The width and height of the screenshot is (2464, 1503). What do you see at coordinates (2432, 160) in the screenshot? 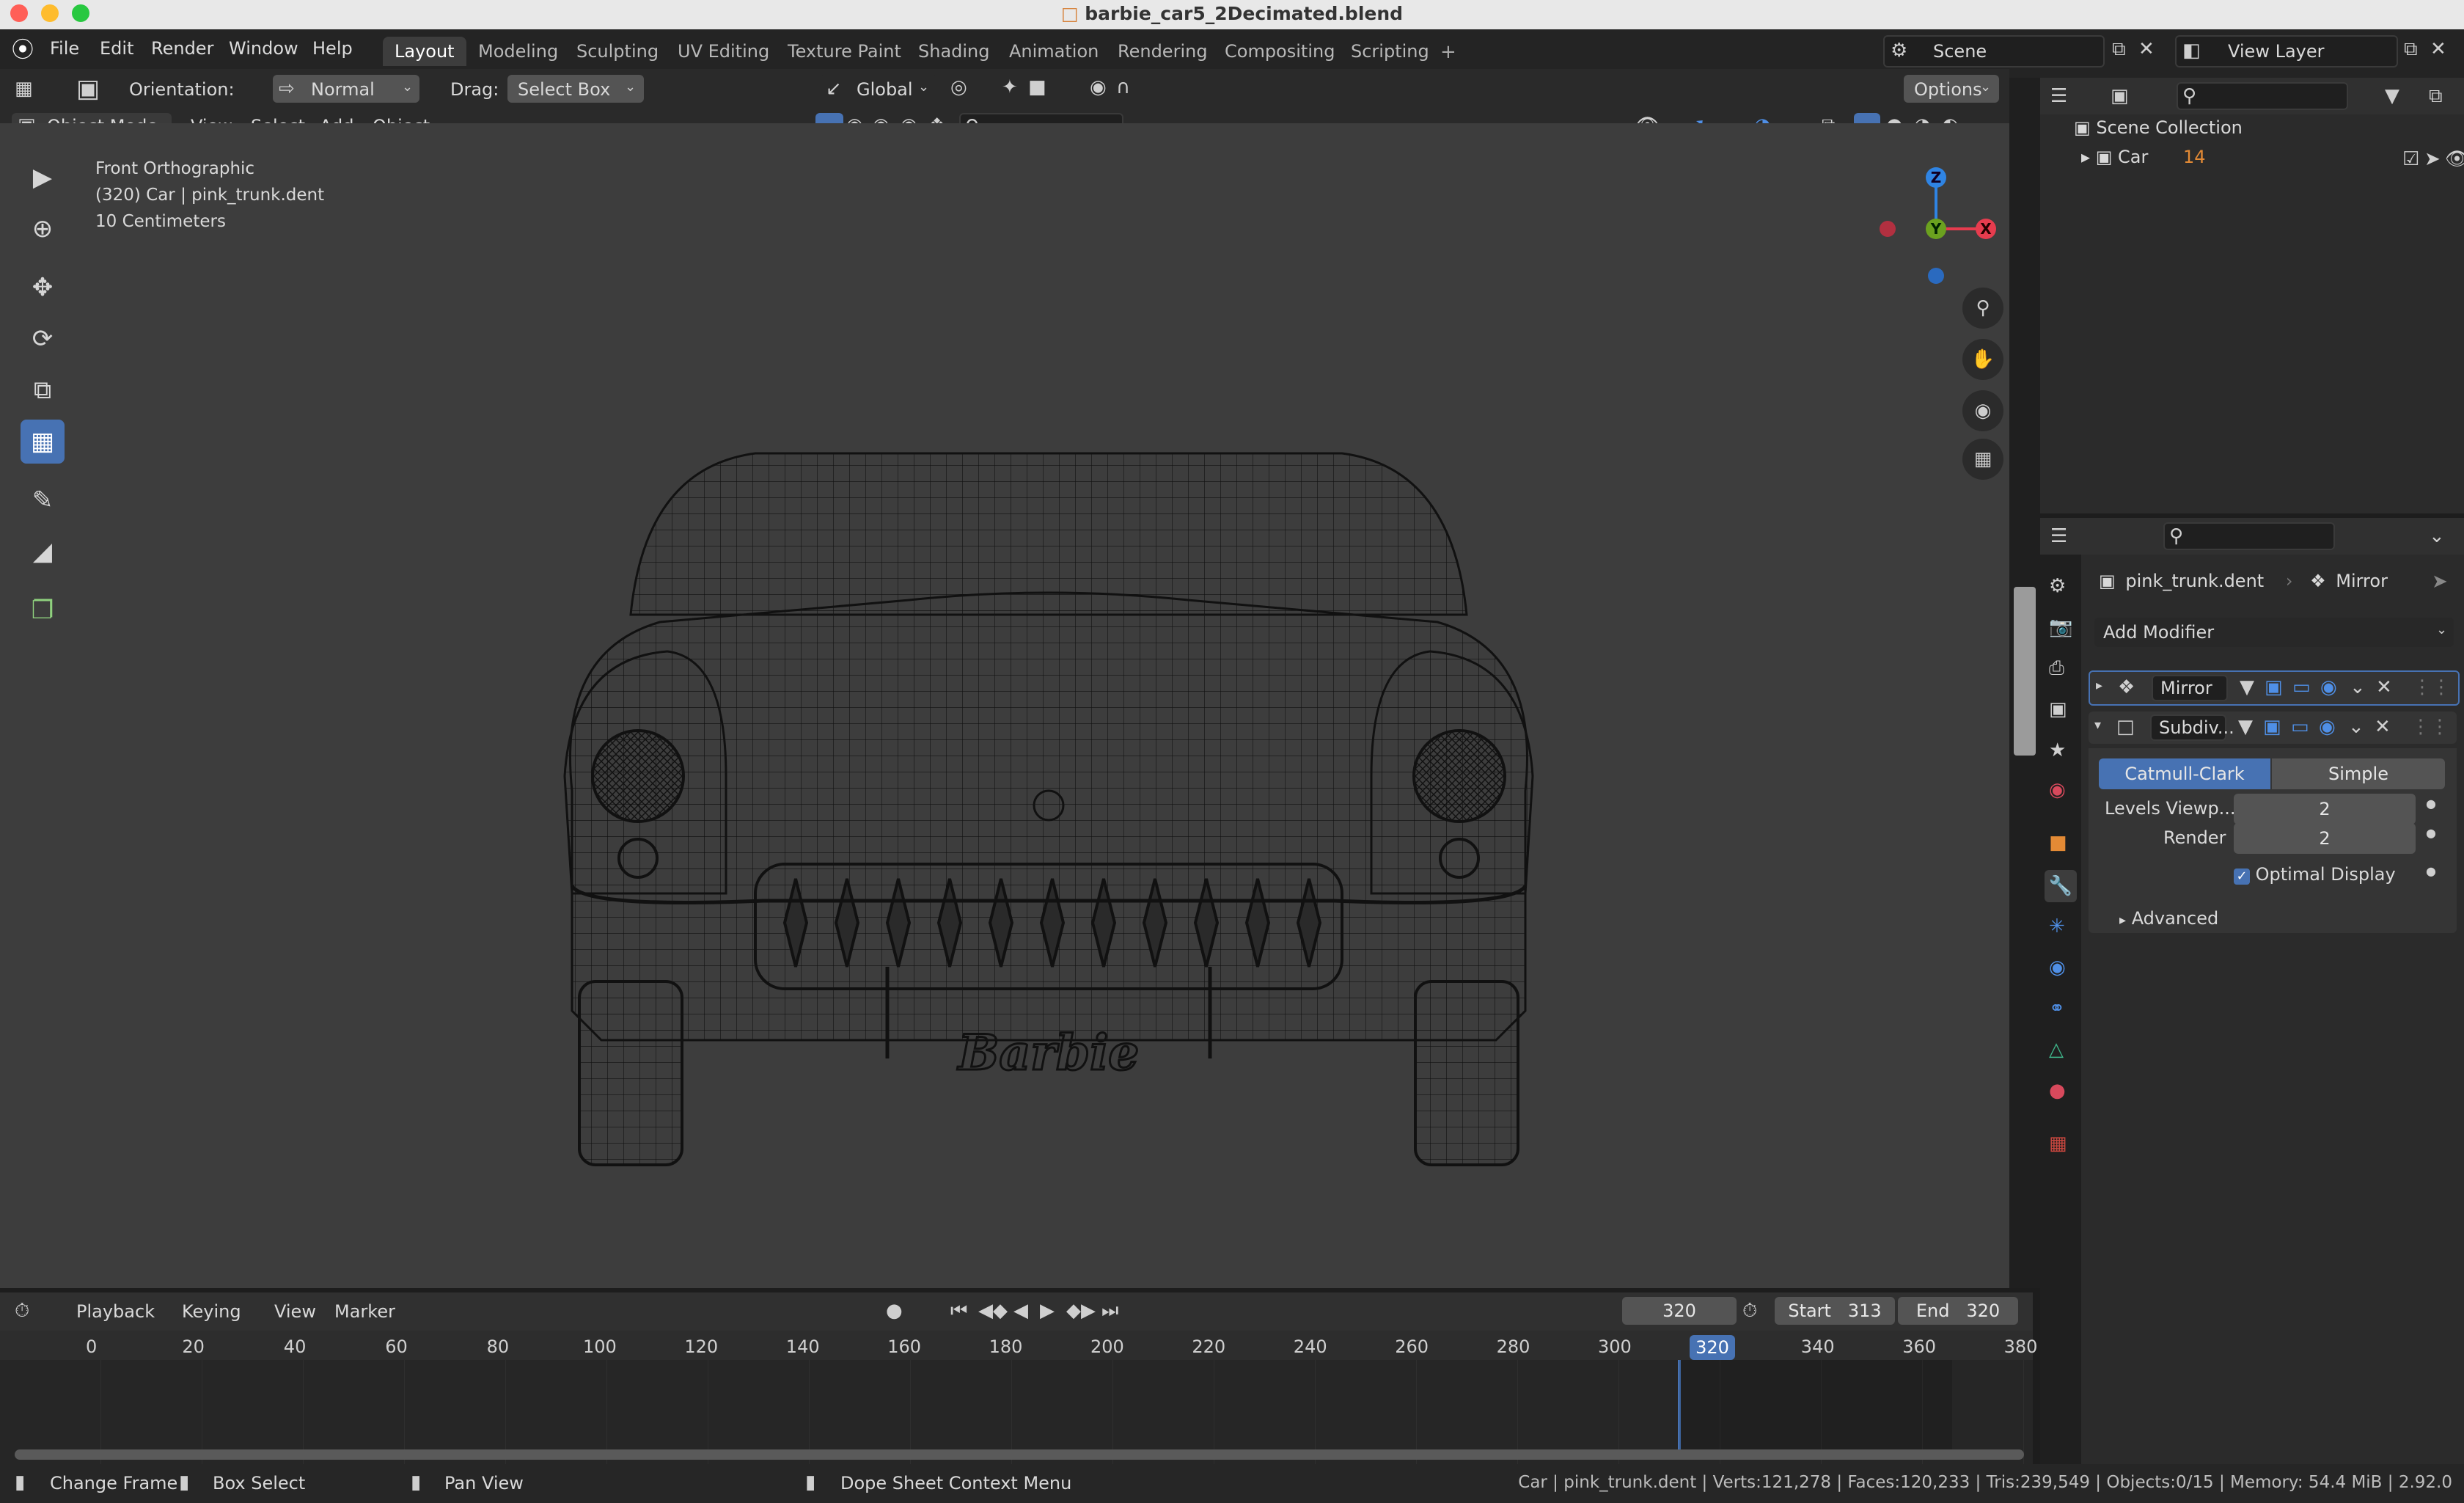
I see `select-arrow-icon: ➤` at bounding box center [2432, 160].